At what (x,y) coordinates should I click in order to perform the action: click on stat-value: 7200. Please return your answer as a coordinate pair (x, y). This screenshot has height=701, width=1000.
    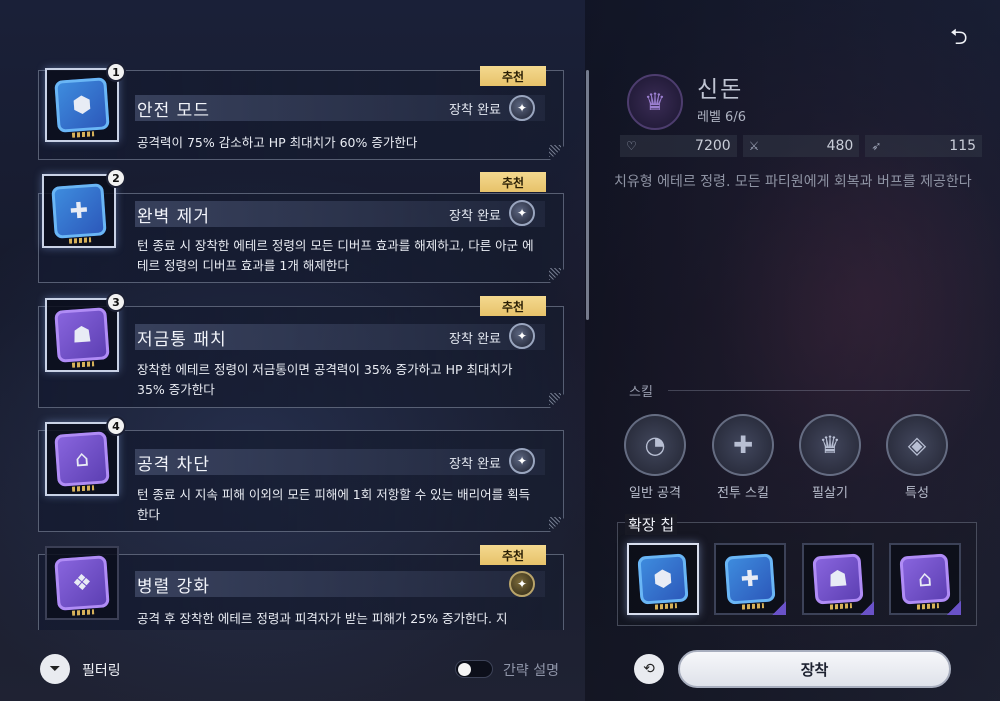
    Looking at the image, I should click on (713, 146).